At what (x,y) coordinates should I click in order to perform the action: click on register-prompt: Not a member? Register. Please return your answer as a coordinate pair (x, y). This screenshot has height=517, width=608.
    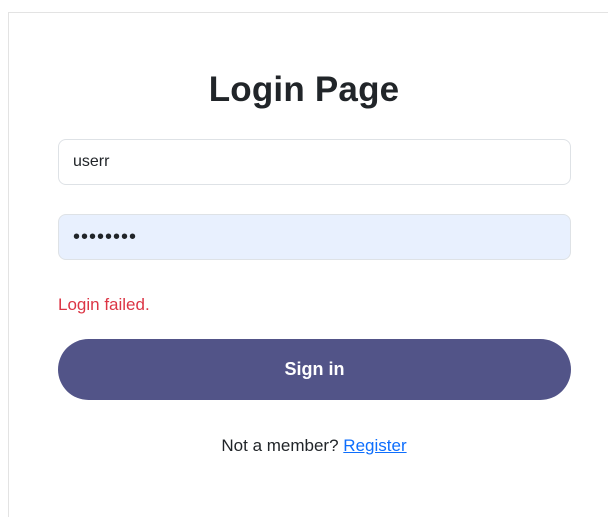
    Looking at the image, I should click on (304, 446).